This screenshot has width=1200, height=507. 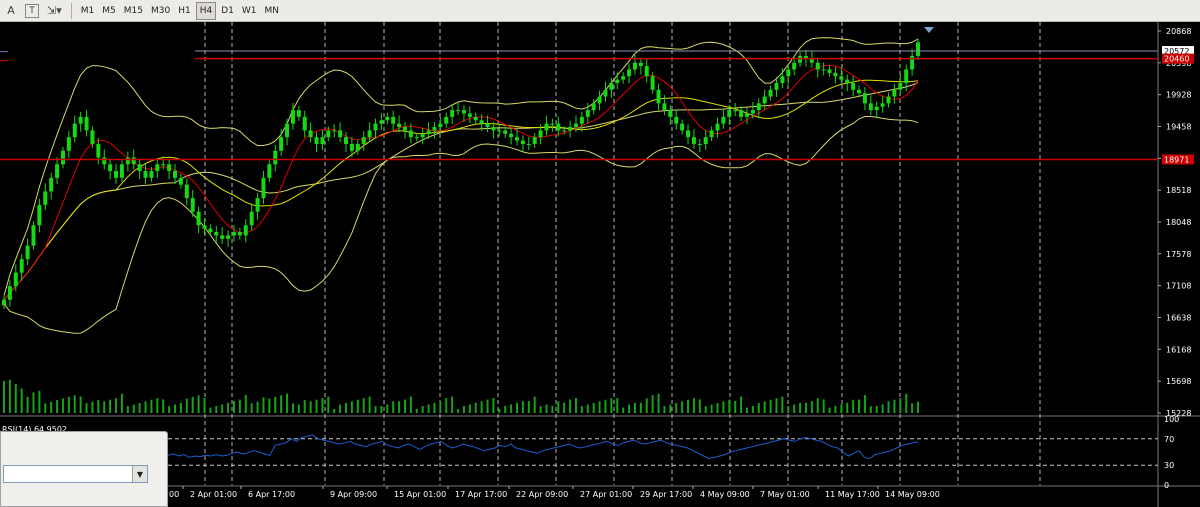 I want to click on axis-tick-label: 17578, so click(x=1178, y=254).